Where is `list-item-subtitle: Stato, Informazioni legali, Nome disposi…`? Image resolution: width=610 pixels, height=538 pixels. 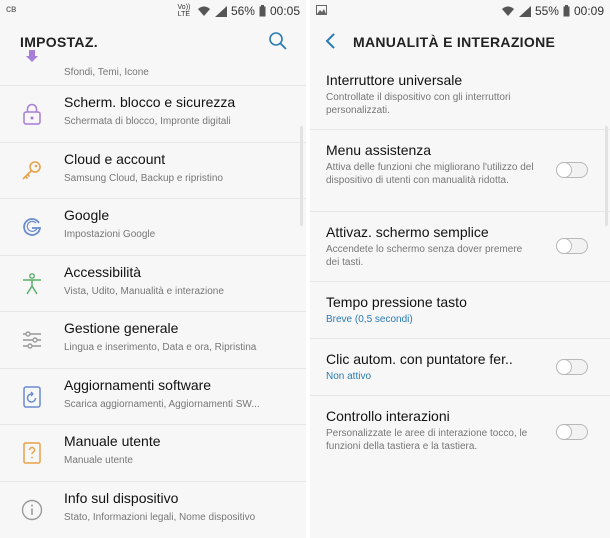
list-item-subtitle: Stato, Informazioni legali, Nome disposi… is located at coordinates (160, 517).